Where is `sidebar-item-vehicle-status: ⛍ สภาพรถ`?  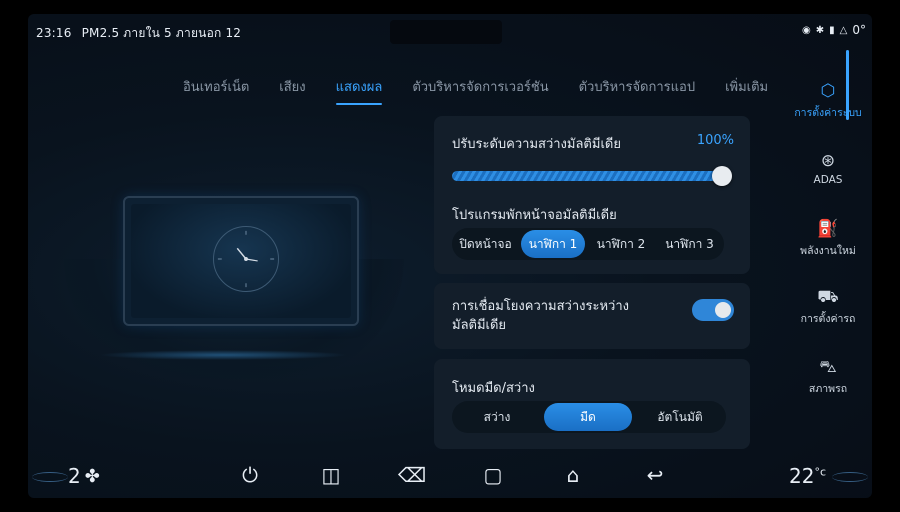
sidebar-item-vehicle-status: ⛍ สภาพรถ is located at coordinates (828, 376).